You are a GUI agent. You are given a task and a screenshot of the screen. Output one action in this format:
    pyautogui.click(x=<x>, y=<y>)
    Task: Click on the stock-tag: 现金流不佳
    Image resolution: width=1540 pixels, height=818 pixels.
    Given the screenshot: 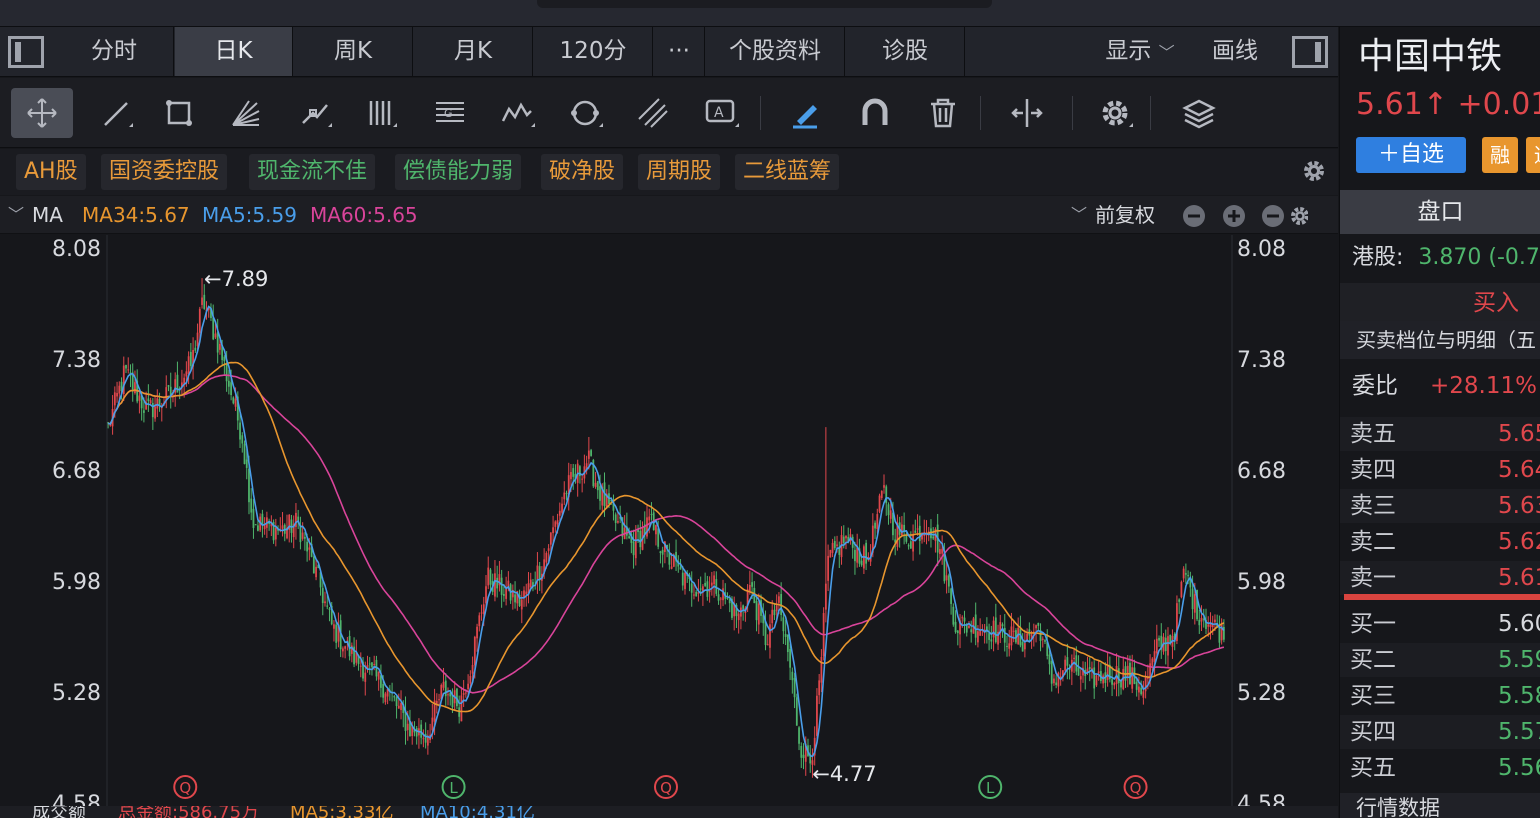 What is the action you would take?
    pyautogui.click(x=312, y=172)
    